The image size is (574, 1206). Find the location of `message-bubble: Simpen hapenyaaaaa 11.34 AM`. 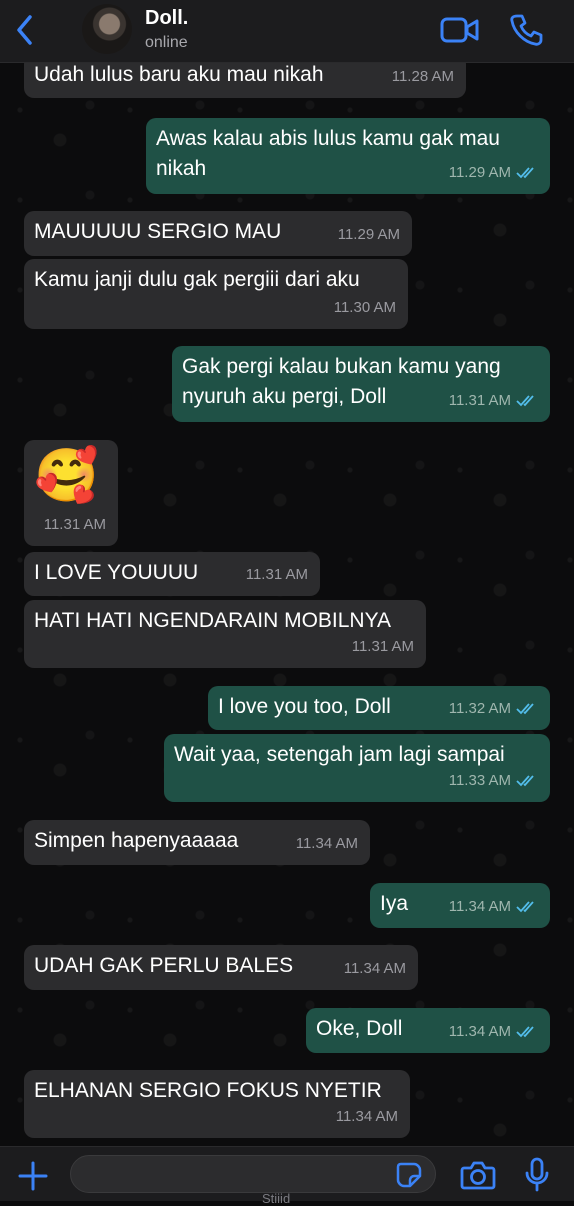

message-bubble: Simpen hapenyaaaaa 11.34 AM is located at coordinates (197, 842).